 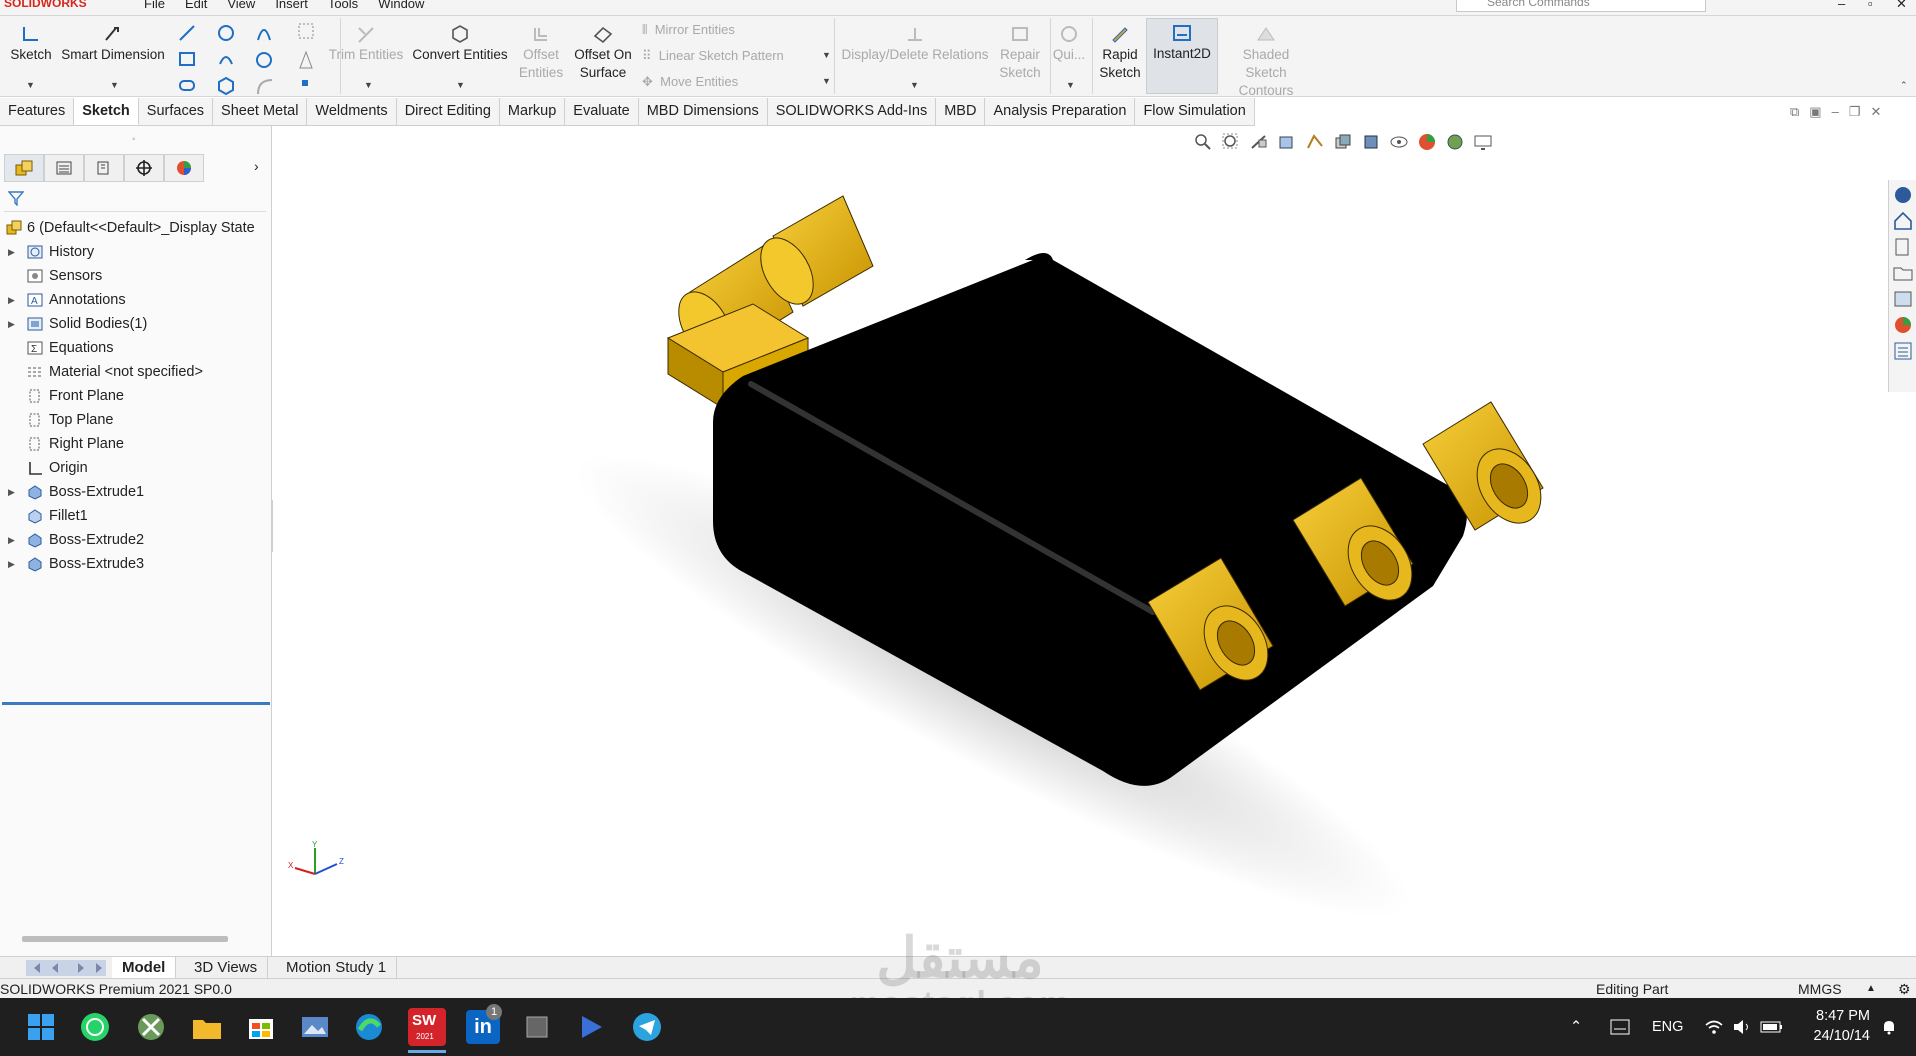 I want to click on restore-window-icon: ▫, so click(x=1870, y=5).